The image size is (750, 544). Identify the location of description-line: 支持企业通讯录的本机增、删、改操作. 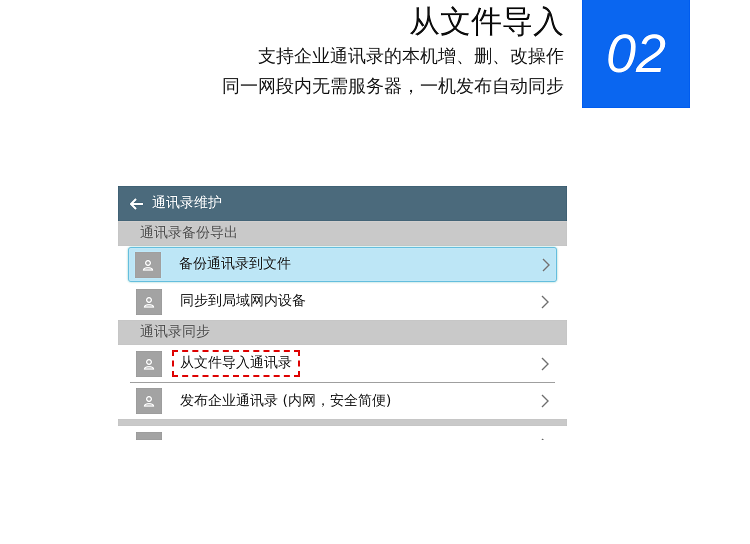
(410, 57).